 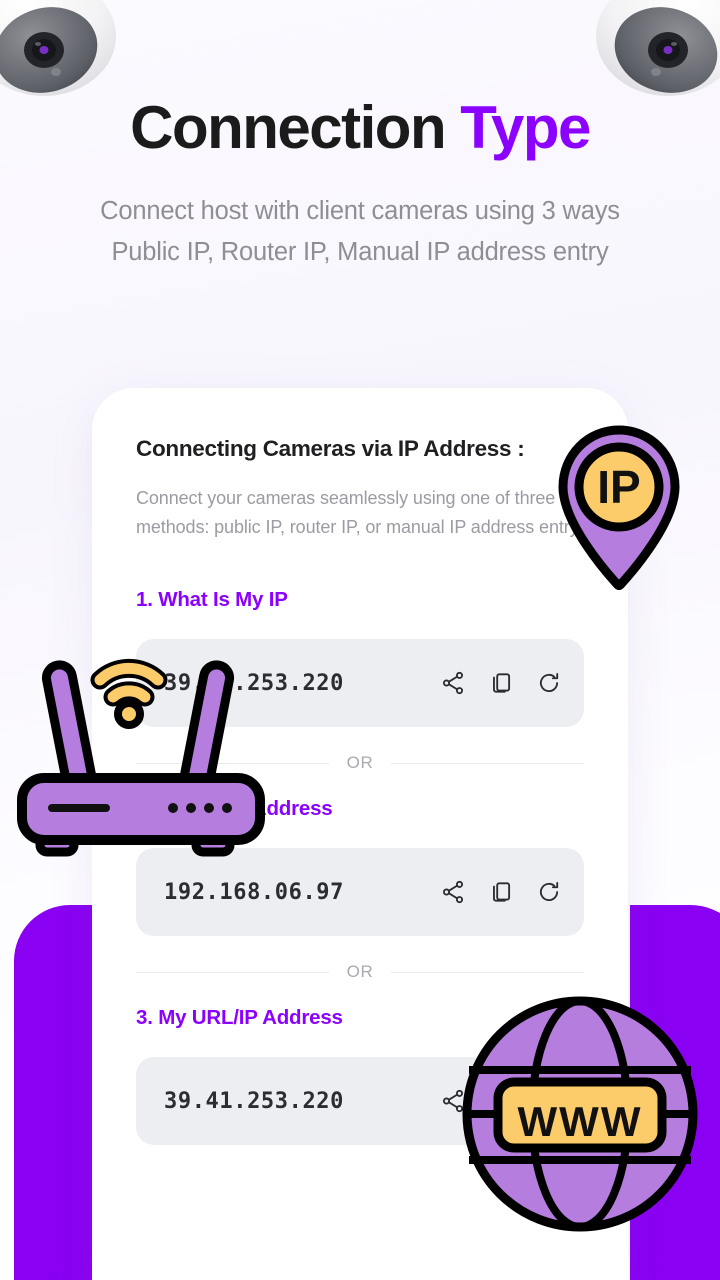 I want to click on www-globe-icon: WWW, so click(x=580, y=1114).